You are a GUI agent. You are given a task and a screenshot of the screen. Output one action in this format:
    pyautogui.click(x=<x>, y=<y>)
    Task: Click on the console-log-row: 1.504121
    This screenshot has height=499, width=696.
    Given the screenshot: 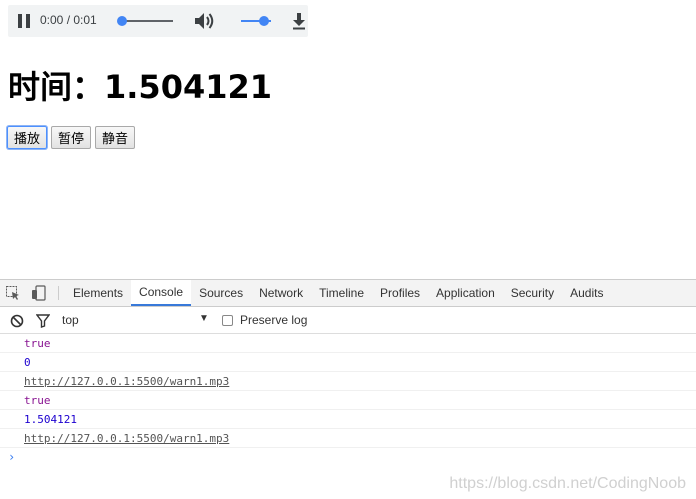 What is the action you would take?
    pyautogui.click(x=348, y=419)
    